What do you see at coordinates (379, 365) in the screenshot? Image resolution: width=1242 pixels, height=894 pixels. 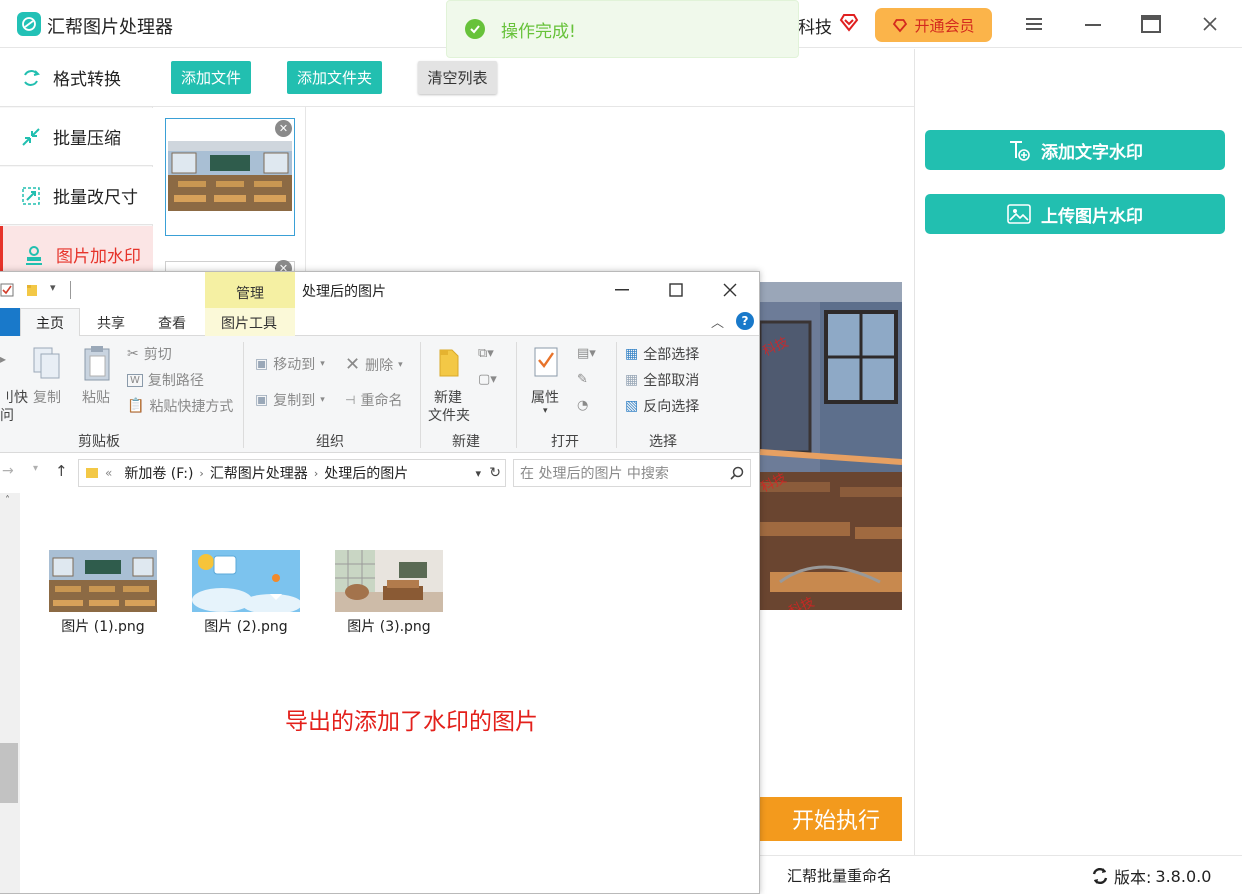 I see `delete-label: 删除` at bounding box center [379, 365].